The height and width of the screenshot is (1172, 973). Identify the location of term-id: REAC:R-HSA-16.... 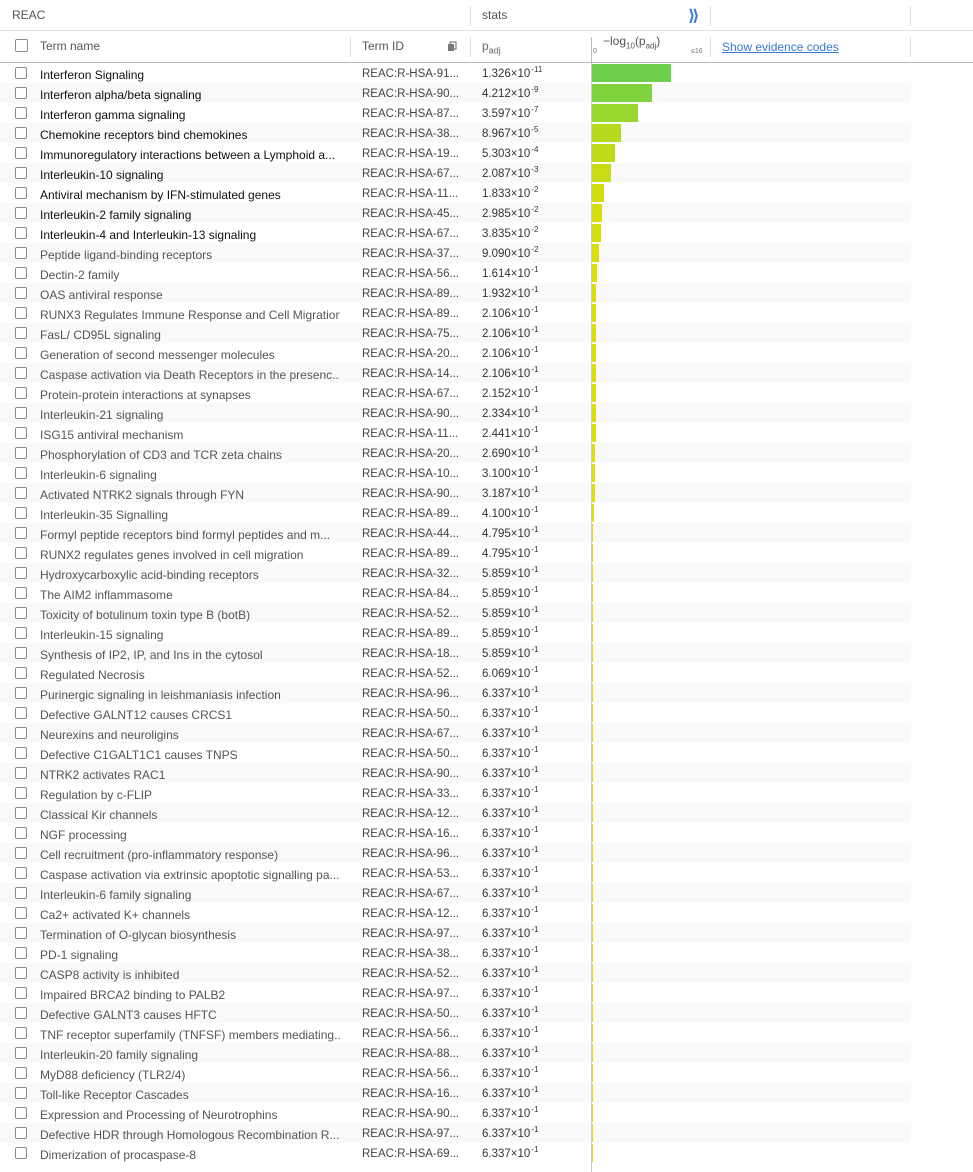
(410, 1093).